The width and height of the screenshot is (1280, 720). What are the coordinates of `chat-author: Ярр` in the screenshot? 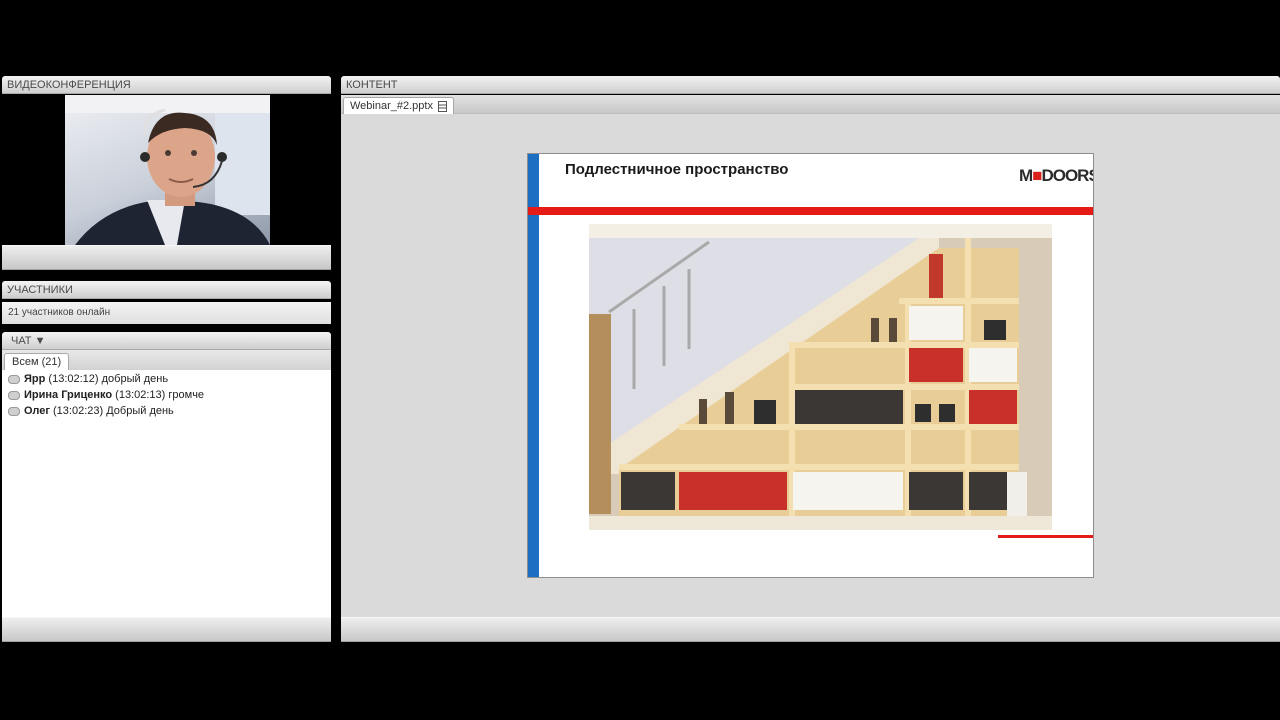 It's located at (35, 379).